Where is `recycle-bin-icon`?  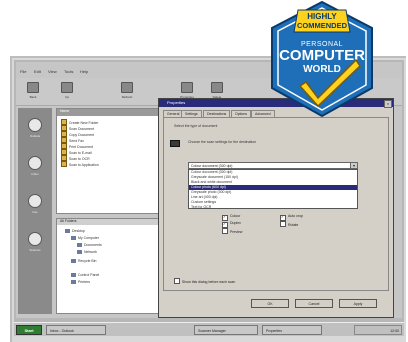
recycle-bin-icon is located at coordinates (73, 261).